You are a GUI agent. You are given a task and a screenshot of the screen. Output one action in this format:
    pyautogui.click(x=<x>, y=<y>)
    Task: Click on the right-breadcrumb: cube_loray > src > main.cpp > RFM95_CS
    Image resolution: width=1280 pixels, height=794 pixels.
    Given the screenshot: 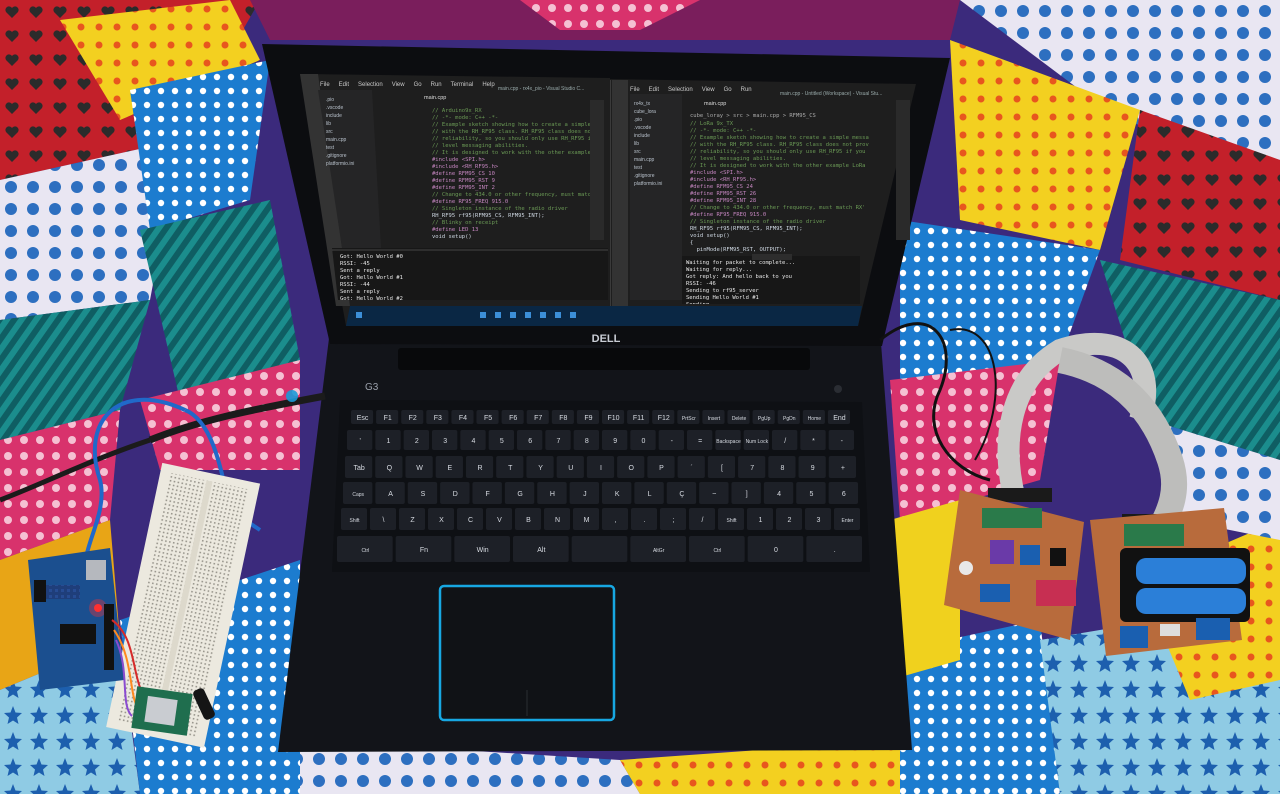 What is the action you would take?
    pyautogui.click(x=785, y=116)
    